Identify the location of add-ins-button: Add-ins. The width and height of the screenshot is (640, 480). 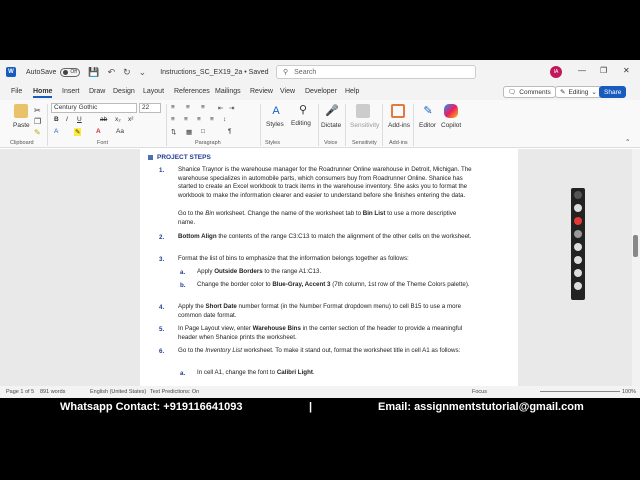
(399, 125).